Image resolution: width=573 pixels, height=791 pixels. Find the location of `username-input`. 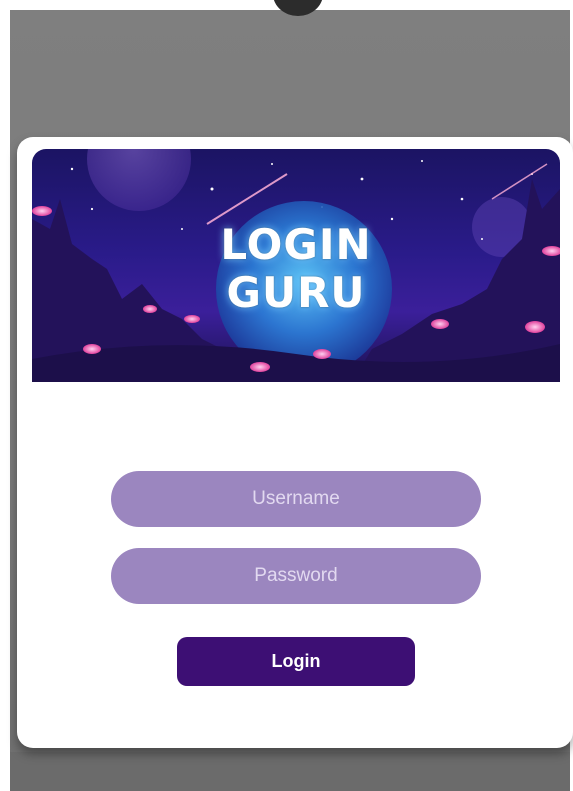

username-input is located at coordinates (296, 499).